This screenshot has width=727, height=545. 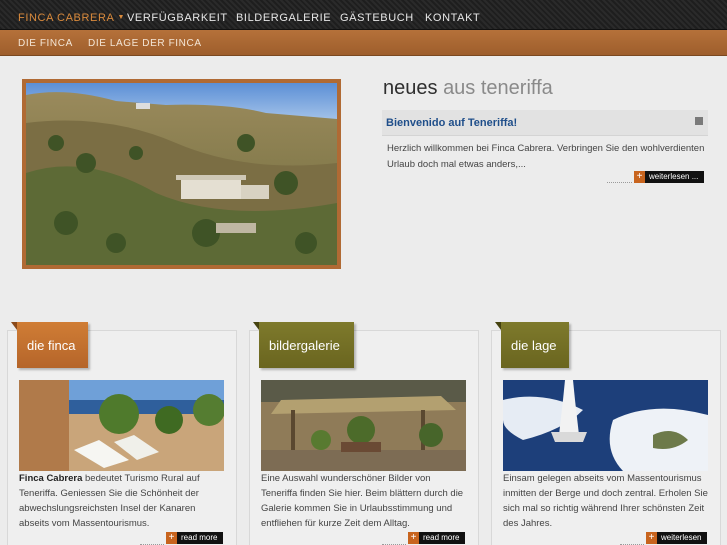 What do you see at coordinates (498, 88) in the screenshot?
I see `news-heading-rest: aus teneriffa` at bounding box center [498, 88].